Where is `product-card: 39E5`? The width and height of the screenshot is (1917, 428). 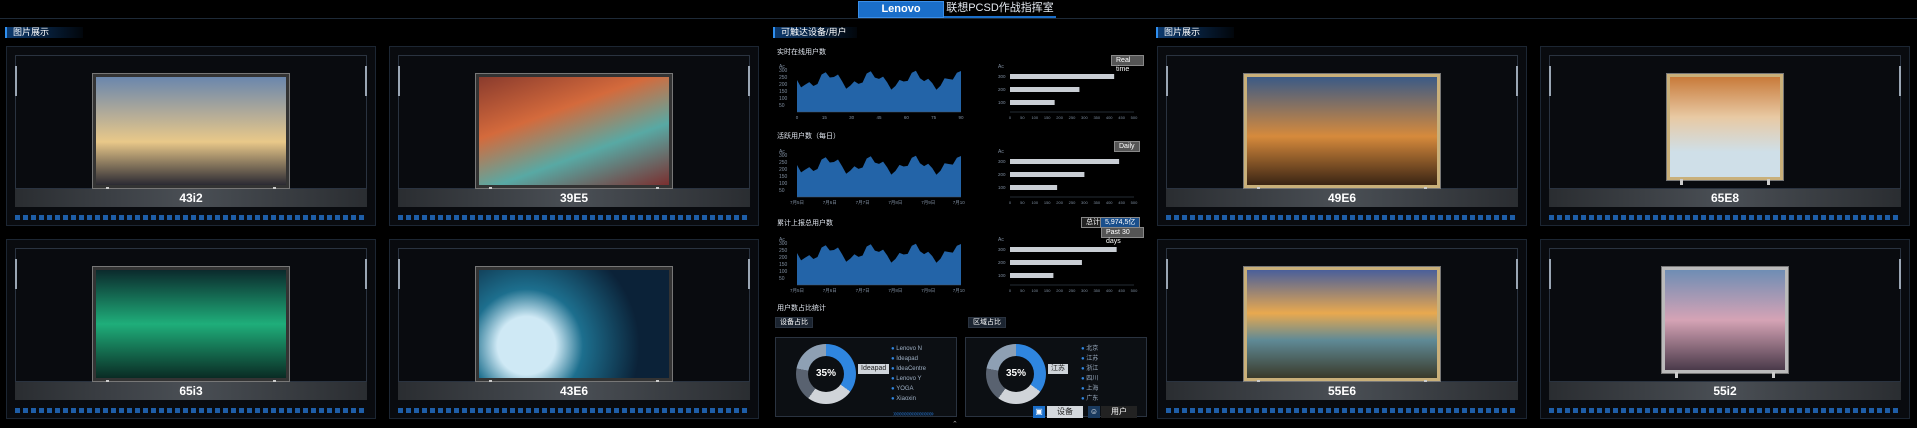 product-card: 39E5 is located at coordinates (574, 136).